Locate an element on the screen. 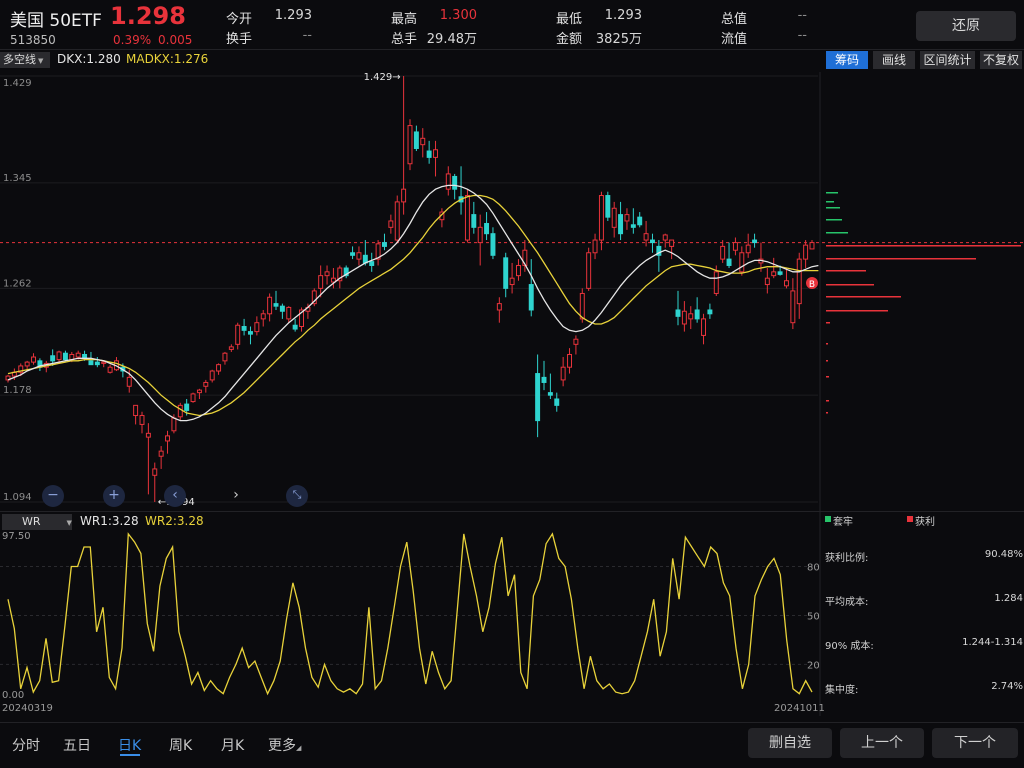  wr-level-label: 20 is located at coordinates (813, 665).